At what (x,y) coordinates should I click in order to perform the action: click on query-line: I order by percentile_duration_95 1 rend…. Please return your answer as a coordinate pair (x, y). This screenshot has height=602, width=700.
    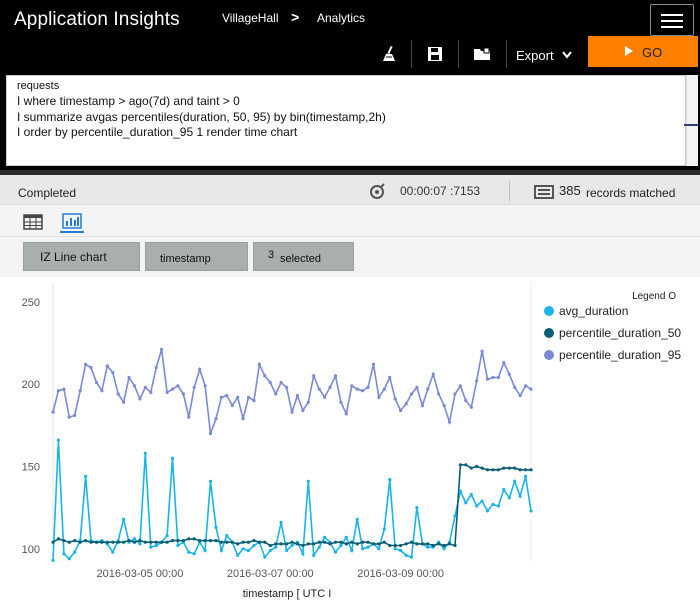
    Looking at the image, I should click on (157, 132).